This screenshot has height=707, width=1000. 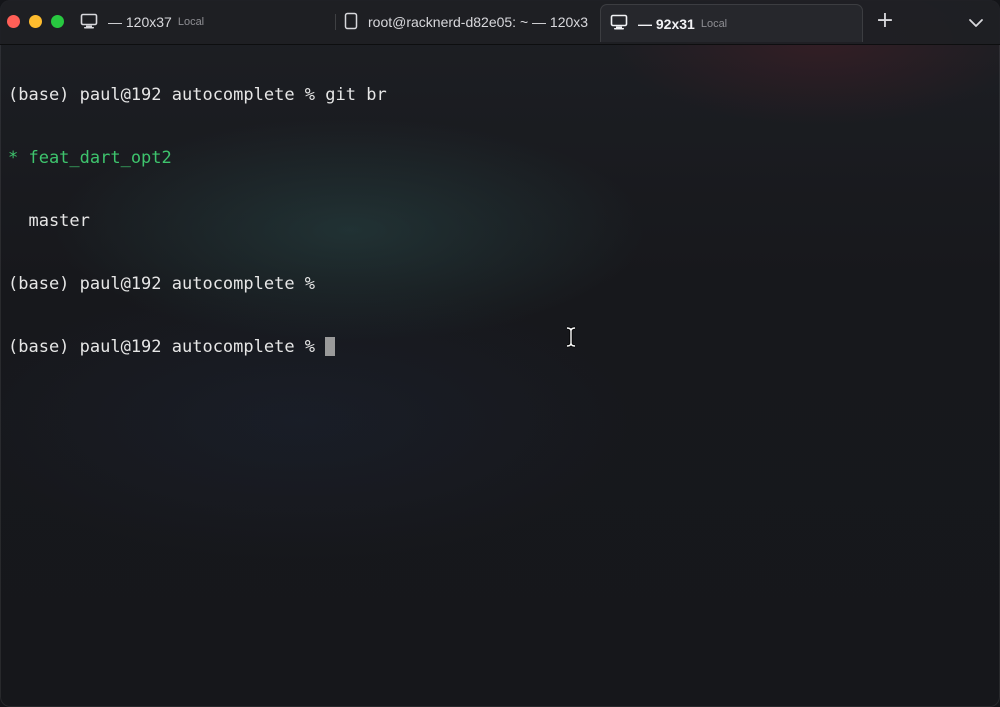 I want to click on close-window-button, so click(x=13, y=21).